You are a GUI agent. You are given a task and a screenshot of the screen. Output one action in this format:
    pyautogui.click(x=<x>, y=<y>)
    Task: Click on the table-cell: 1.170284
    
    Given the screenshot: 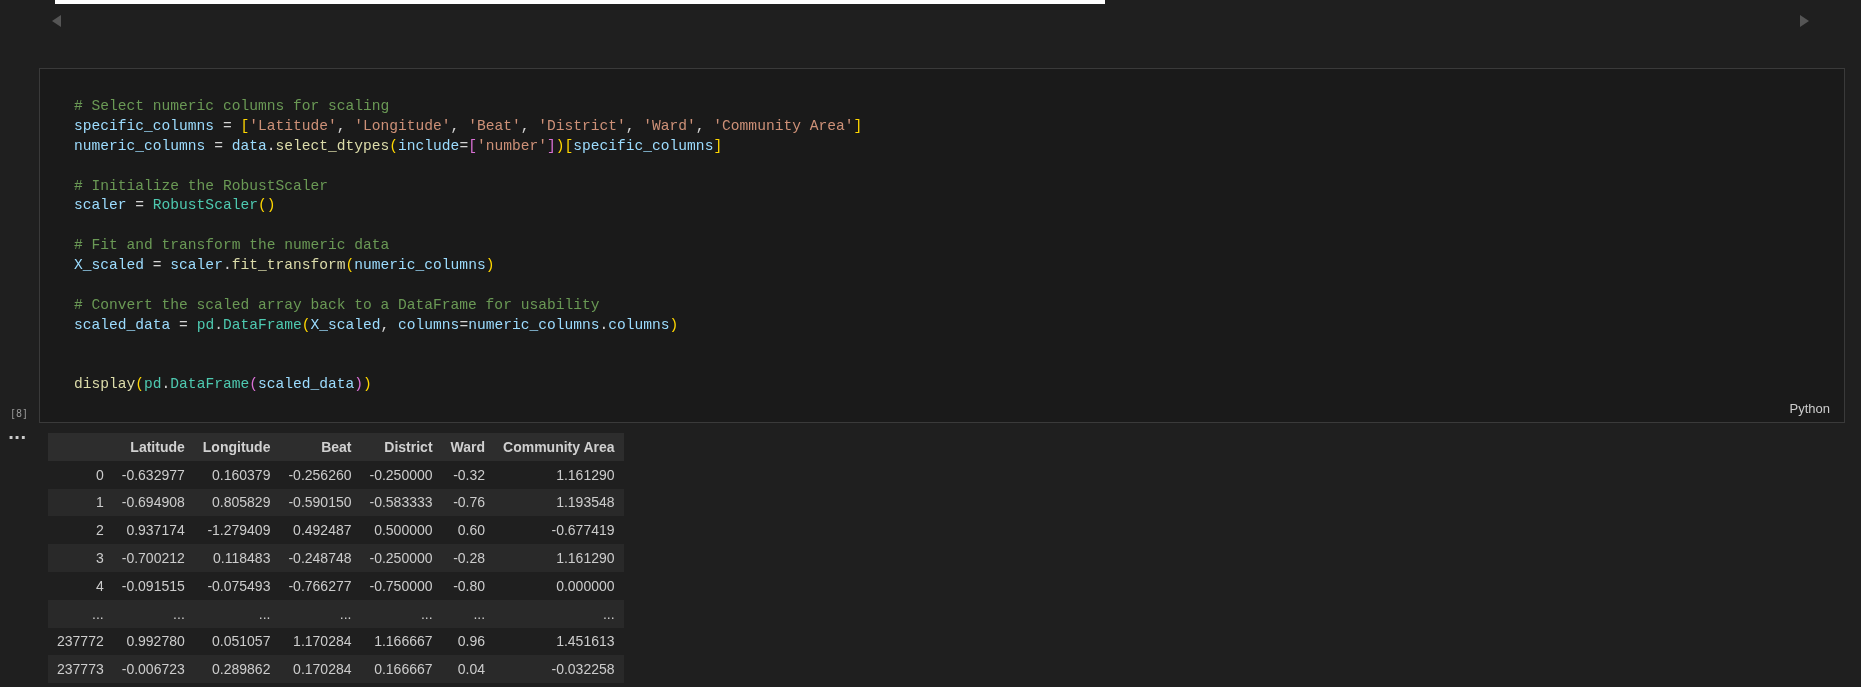 What is the action you would take?
    pyautogui.click(x=320, y=641)
    